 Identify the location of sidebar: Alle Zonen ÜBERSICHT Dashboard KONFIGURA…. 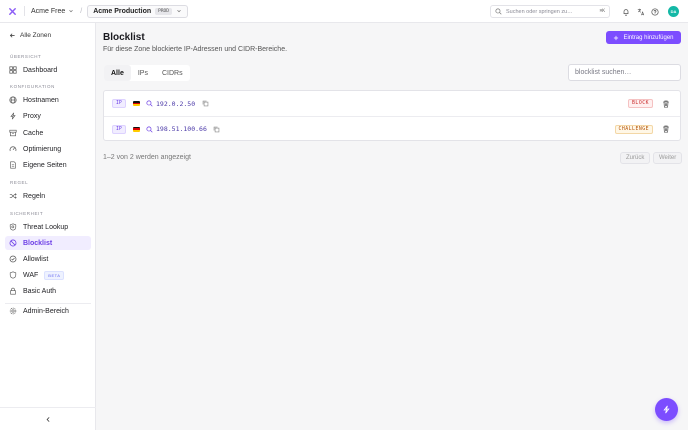
(48, 226).